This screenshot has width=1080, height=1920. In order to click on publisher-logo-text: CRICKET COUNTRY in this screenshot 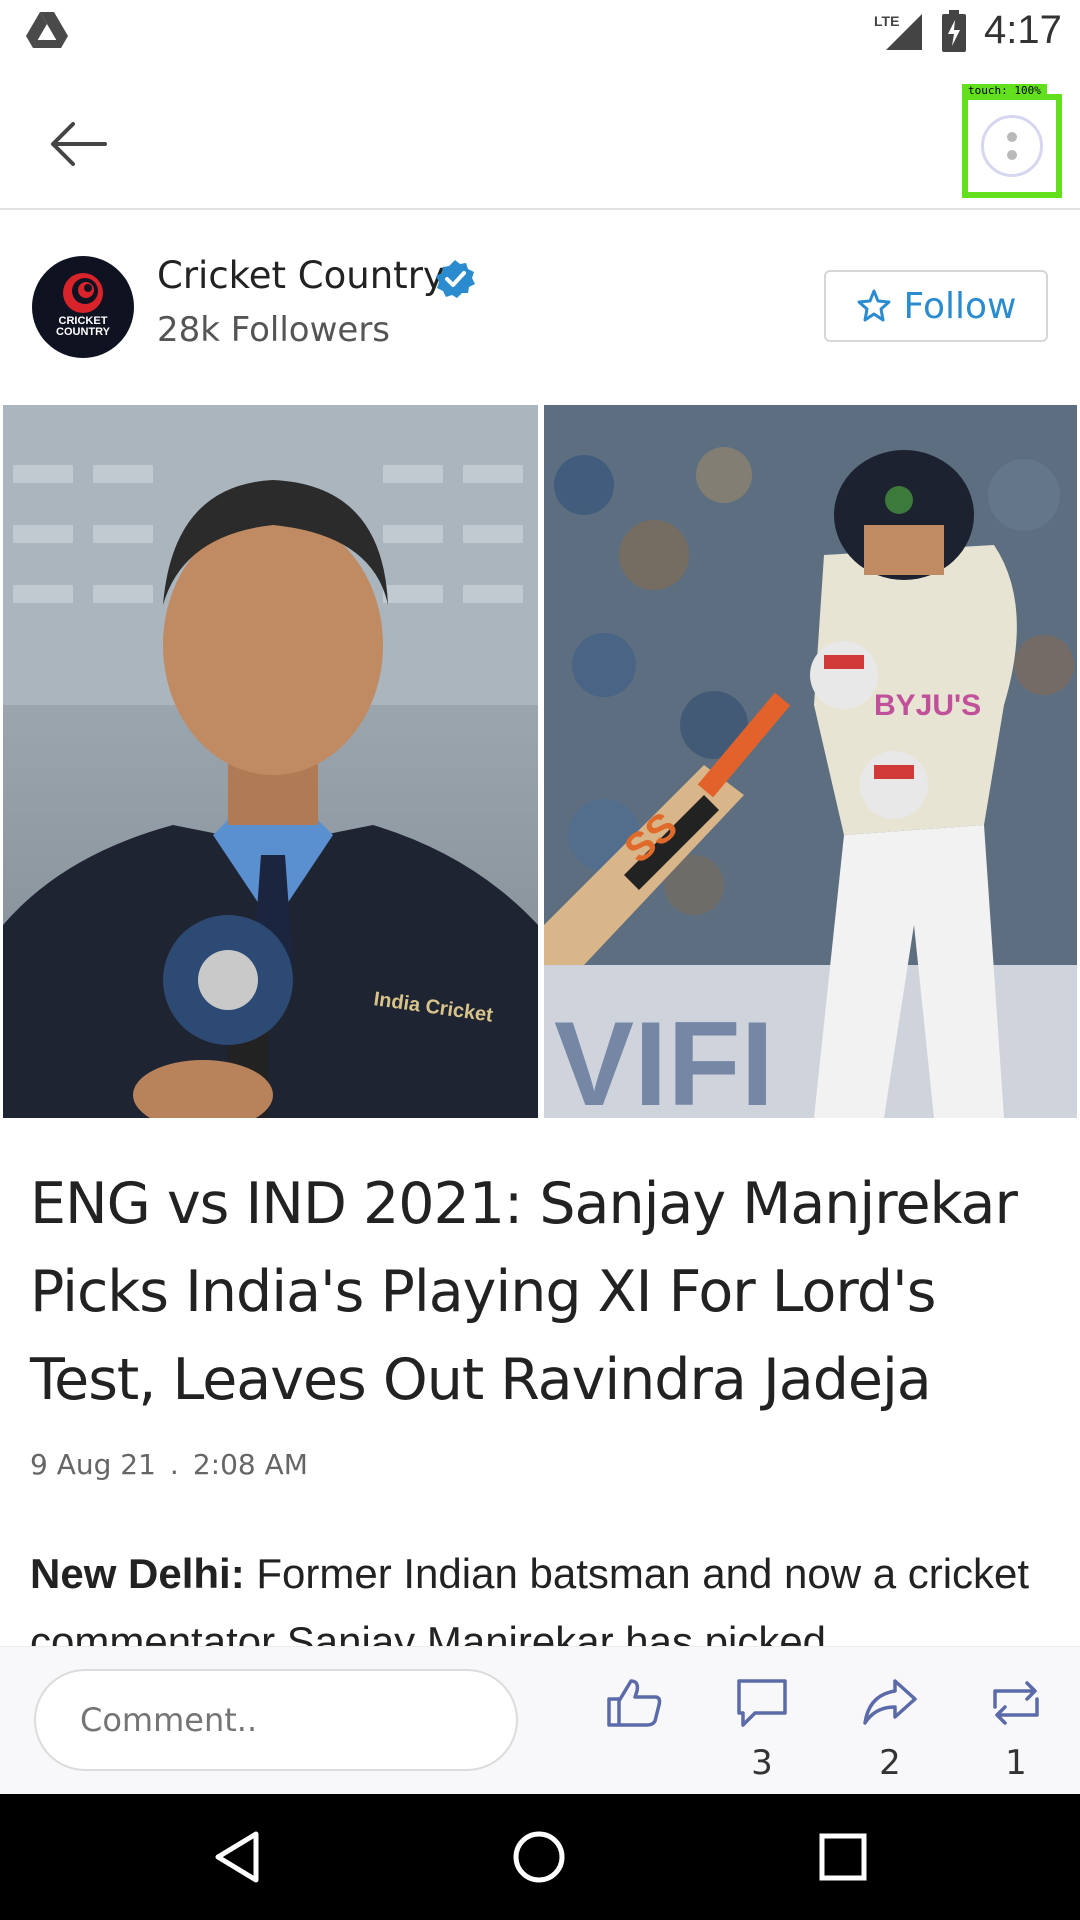, I will do `click(83, 326)`.